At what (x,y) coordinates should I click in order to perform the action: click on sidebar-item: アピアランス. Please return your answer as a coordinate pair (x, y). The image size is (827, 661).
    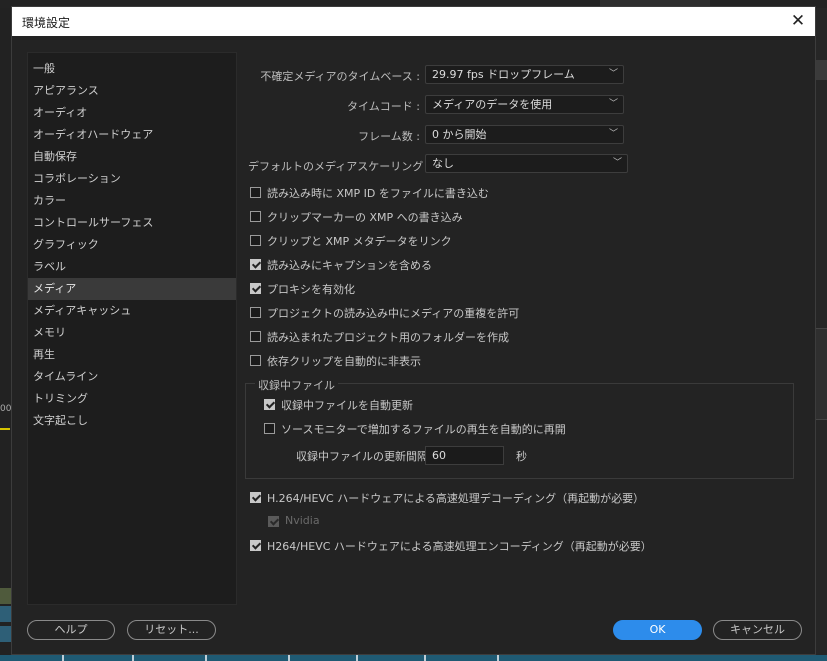
    Looking at the image, I should click on (132, 91).